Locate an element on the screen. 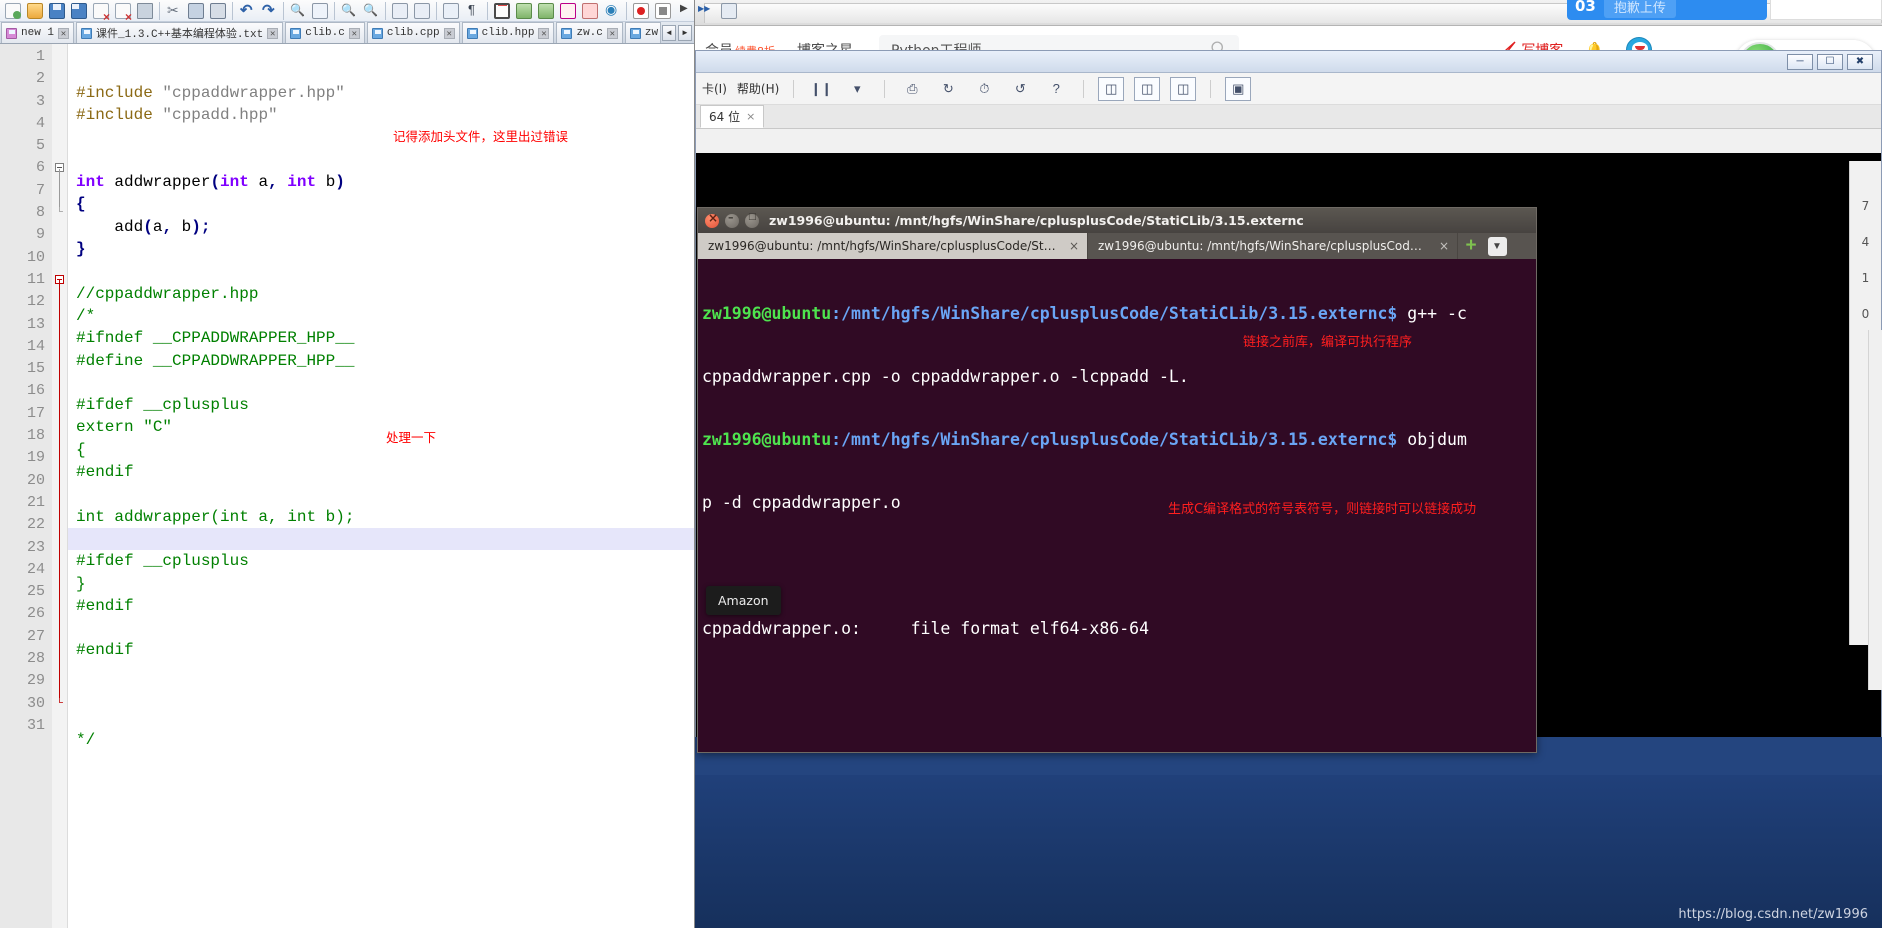 The height and width of the screenshot is (928, 1882). undo-icon is located at coordinates (247, 11).